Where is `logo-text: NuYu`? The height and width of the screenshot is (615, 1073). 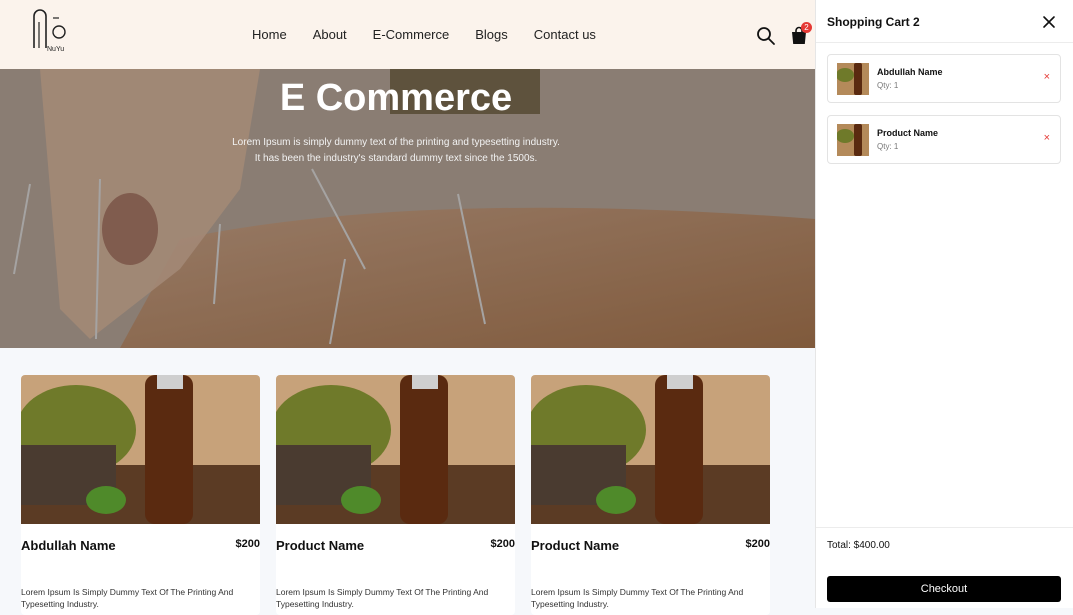
logo-text: NuYu is located at coordinates (56, 49).